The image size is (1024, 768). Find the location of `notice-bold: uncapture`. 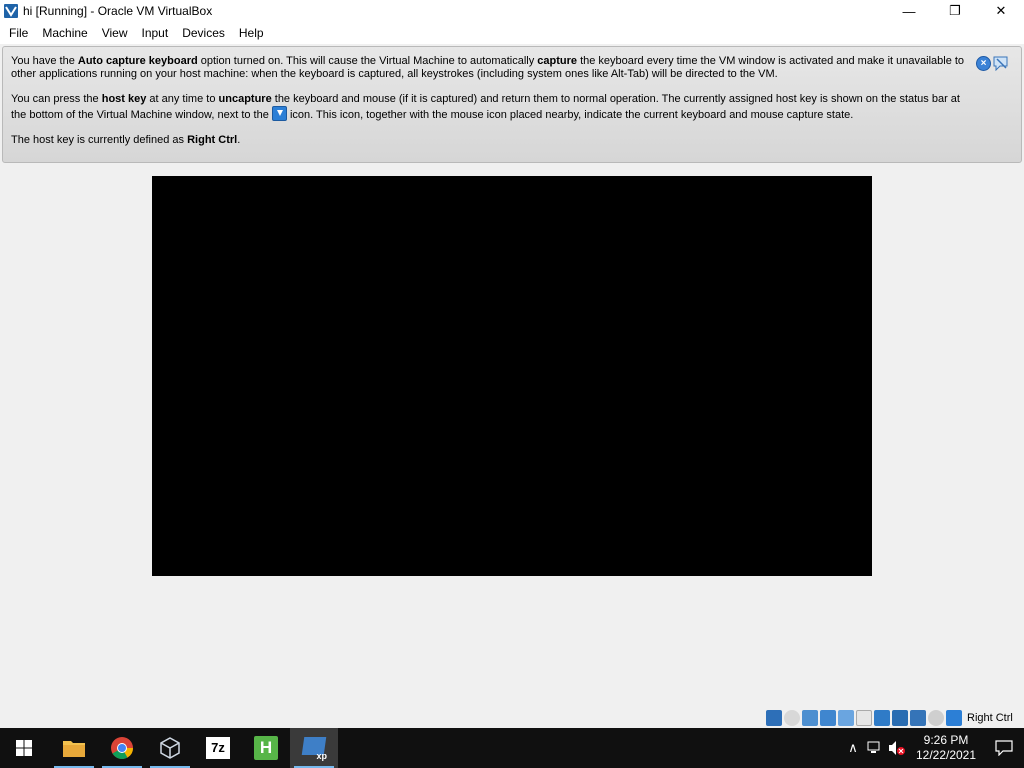

notice-bold: uncapture is located at coordinates (245, 99).